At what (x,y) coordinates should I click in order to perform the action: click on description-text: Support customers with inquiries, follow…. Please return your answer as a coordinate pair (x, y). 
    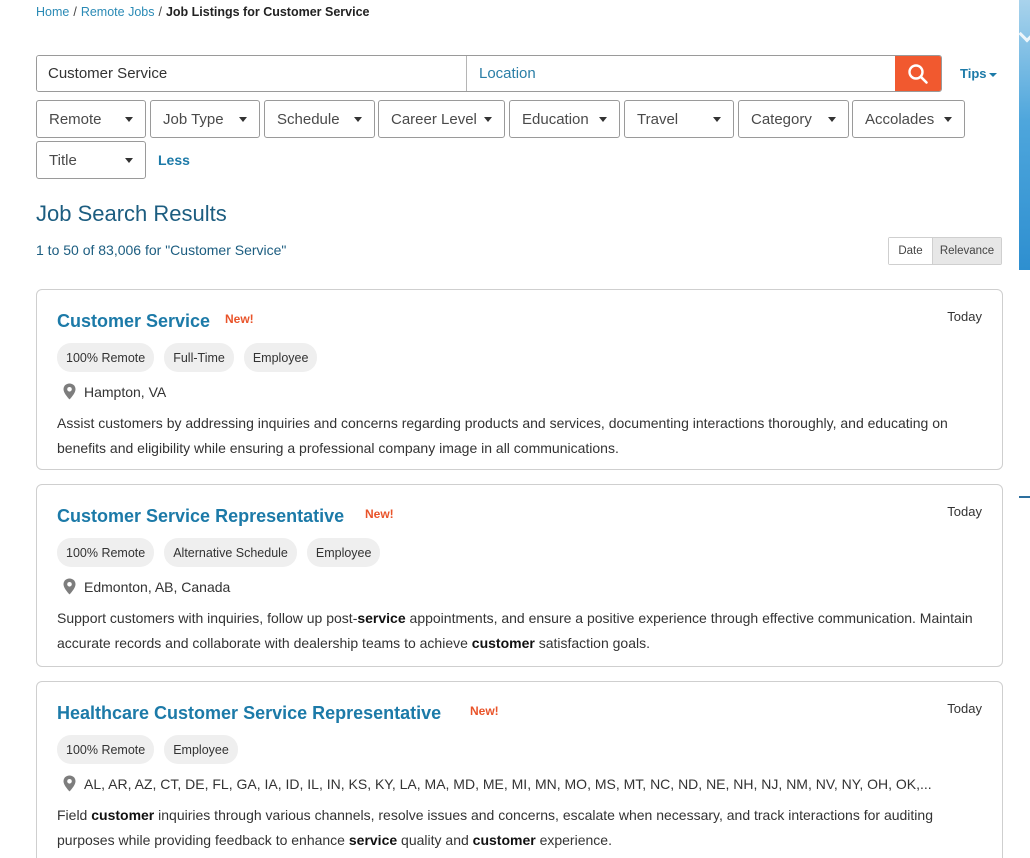
    Looking at the image, I should click on (207, 618).